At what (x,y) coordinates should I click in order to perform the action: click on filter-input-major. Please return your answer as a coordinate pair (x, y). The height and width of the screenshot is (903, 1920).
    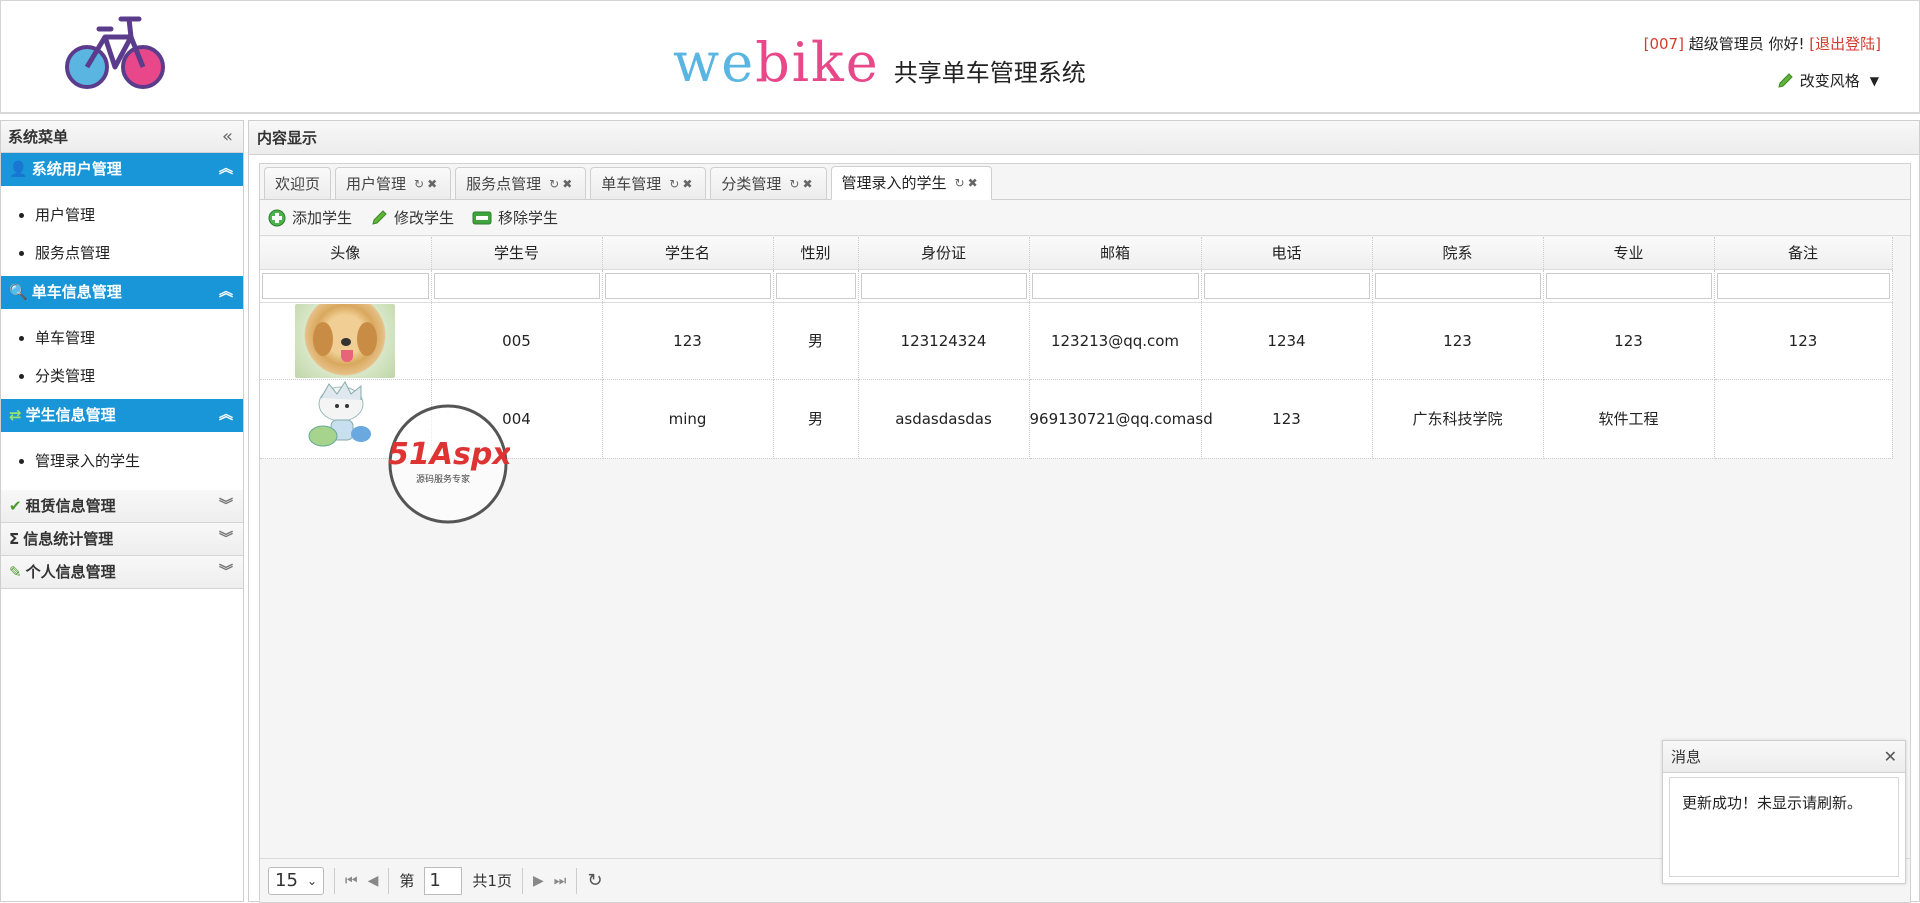
    Looking at the image, I should click on (1628, 285).